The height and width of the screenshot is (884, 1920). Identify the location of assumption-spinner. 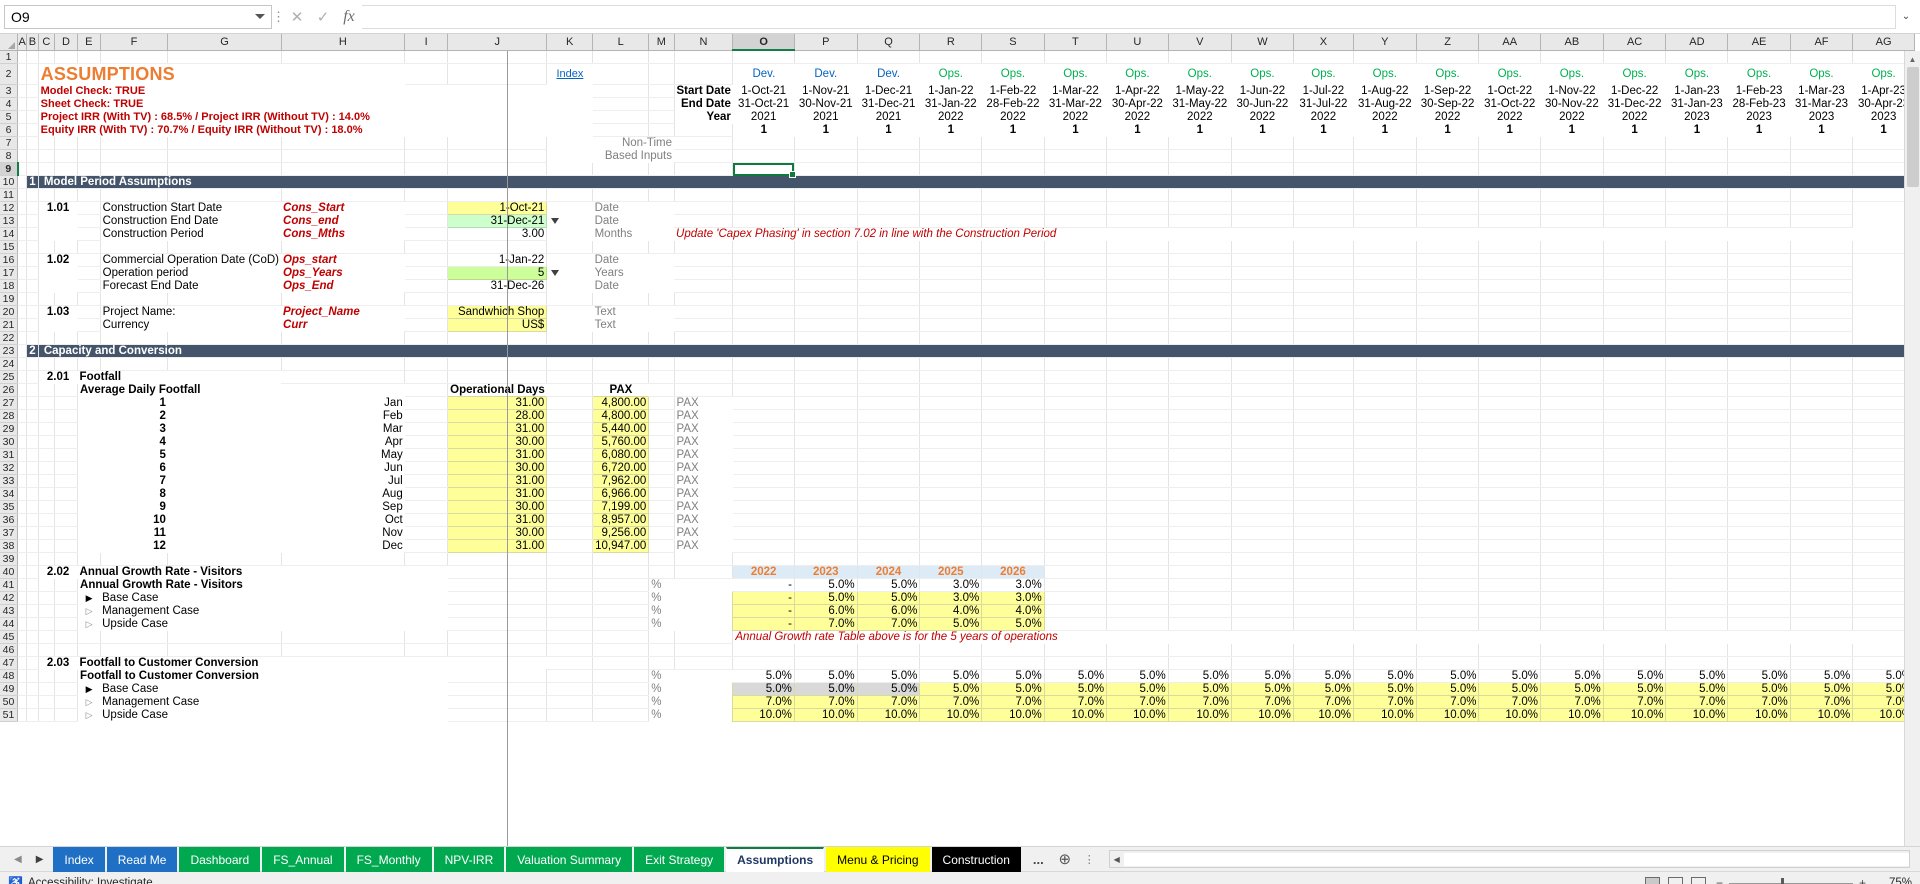
(570, 286).